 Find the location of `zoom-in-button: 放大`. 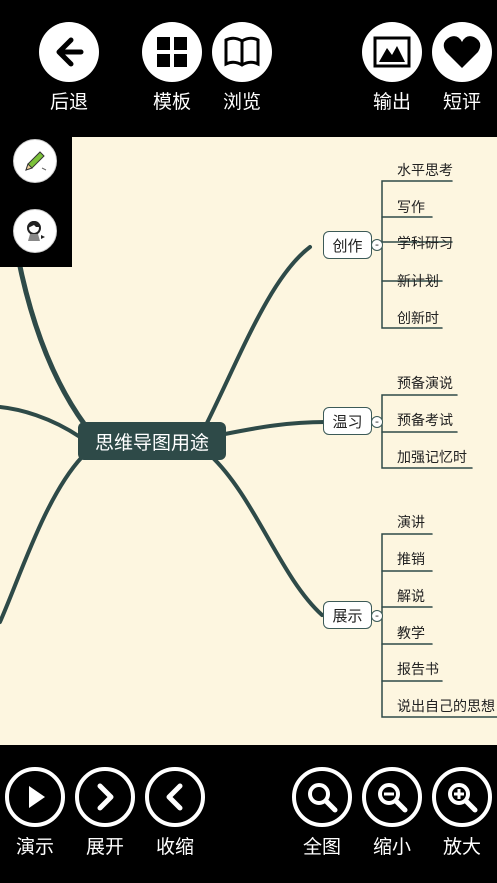

zoom-in-button: 放大 is located at coordinates (462, 813).